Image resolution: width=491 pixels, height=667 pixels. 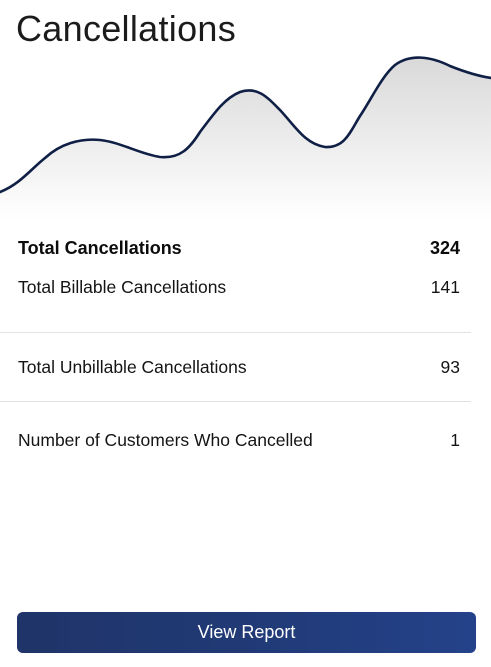 I want to click on total-cancellations-value: 324, so click(x=444, y=247).